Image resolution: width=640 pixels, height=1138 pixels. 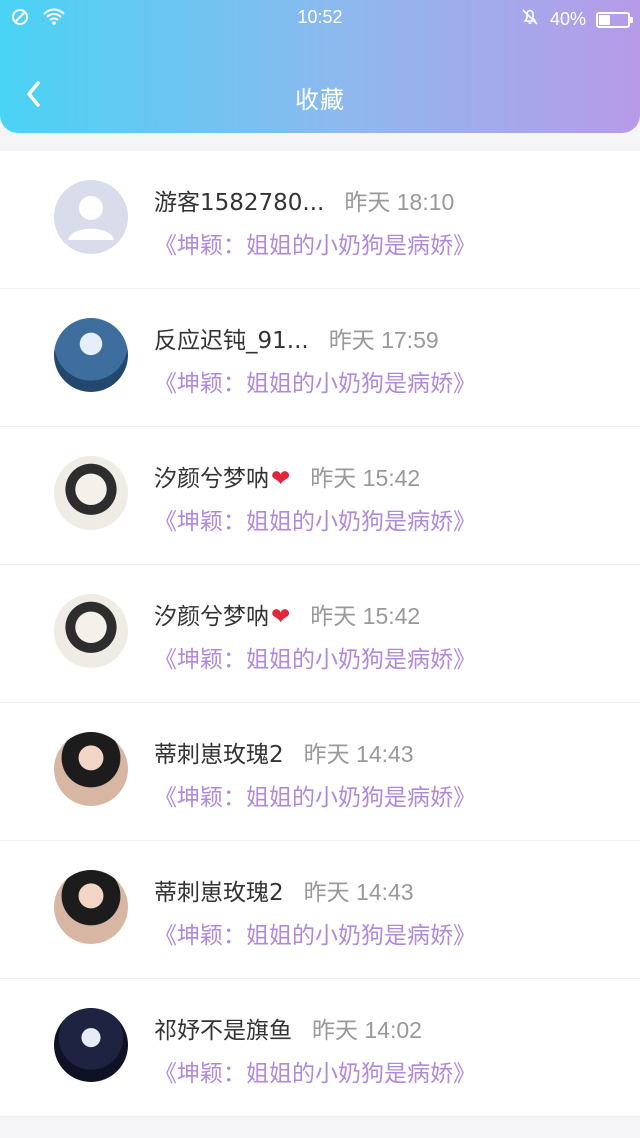 I want to click on status-icons-right: 40%, so click(x=576, y=19).